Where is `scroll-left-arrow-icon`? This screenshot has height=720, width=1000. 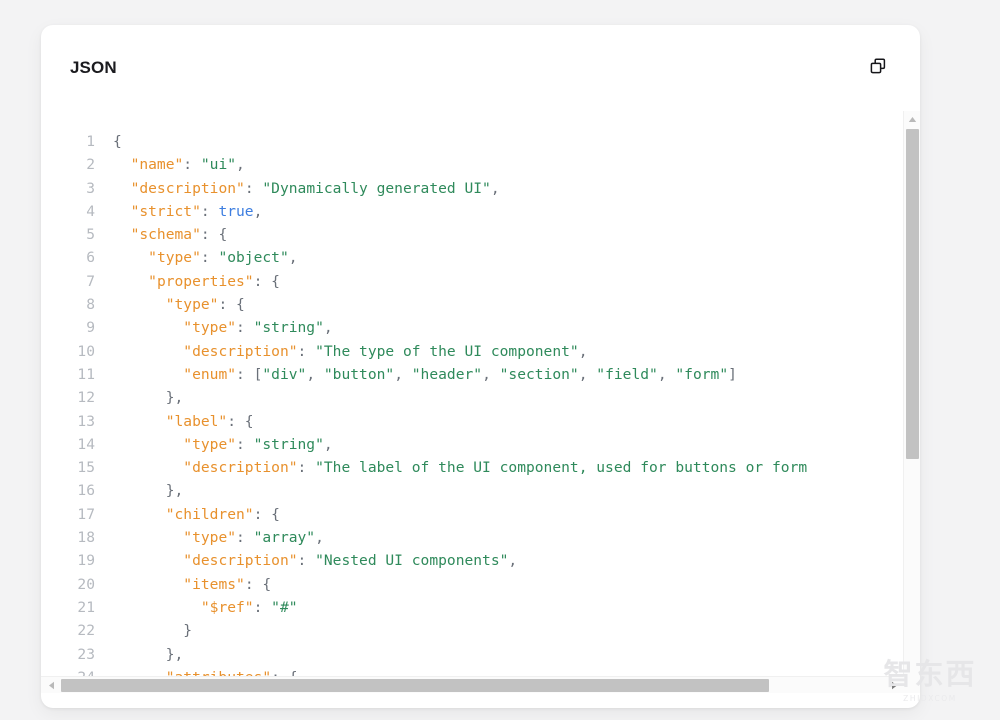 scroll-left-arrow-icon is located at coordinates (51, 685).